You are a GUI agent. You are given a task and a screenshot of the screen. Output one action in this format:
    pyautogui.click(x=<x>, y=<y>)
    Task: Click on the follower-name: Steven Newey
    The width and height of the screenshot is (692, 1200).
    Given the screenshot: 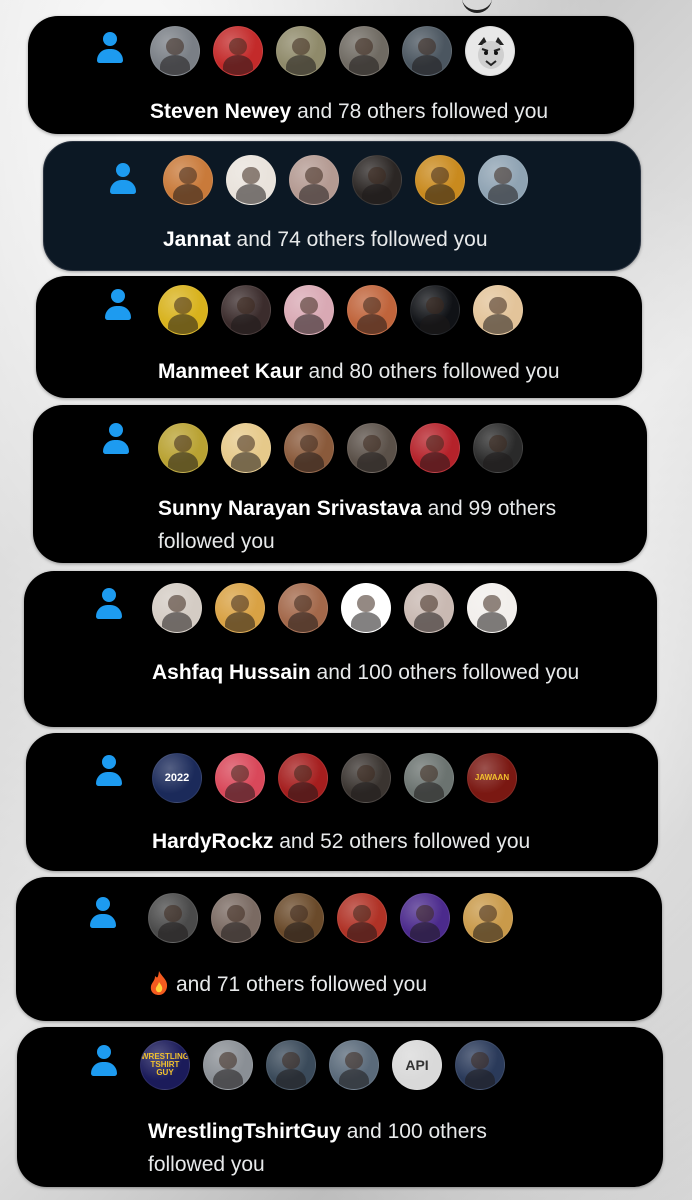 What is the action you would take?
    pyautogui.click(x=220, y=111)
    